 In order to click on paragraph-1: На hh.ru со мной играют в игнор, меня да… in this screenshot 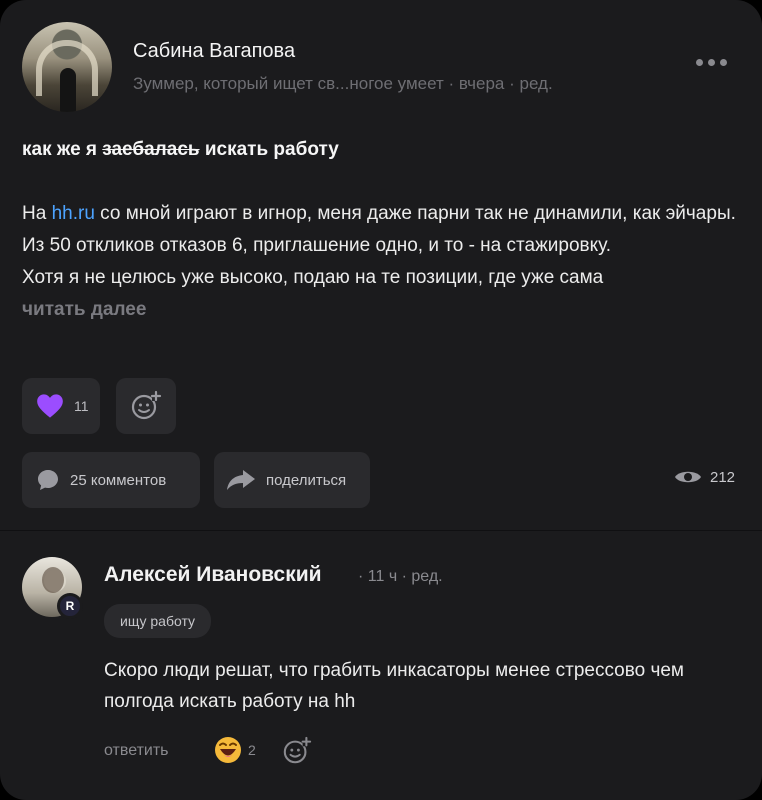, I will do `click(382, 214)`.